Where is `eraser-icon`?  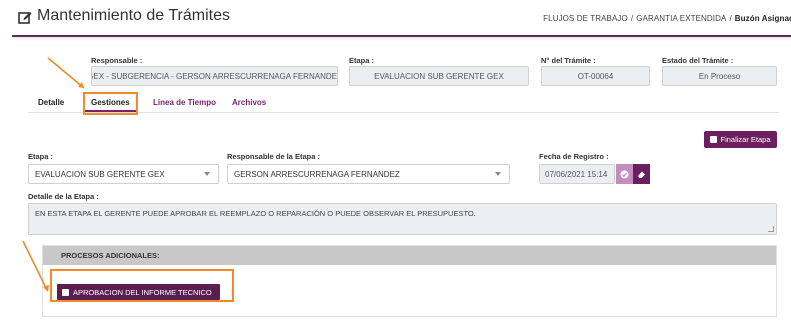 eraser-icon is located at coordinates (641, 174).